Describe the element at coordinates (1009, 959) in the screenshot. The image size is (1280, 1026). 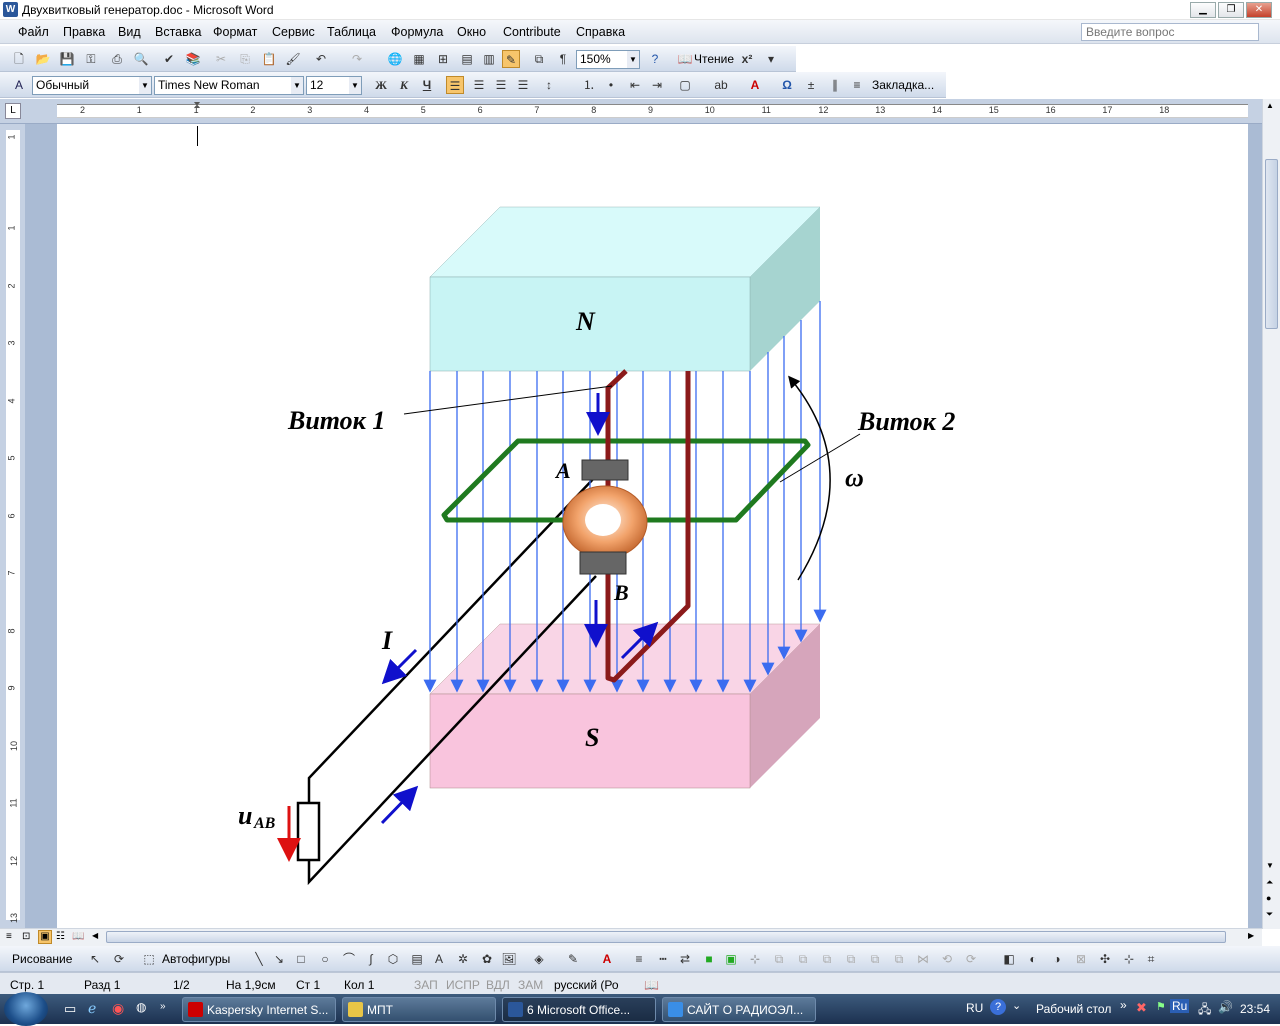
I see `wrap-icon: ◧` at that location.